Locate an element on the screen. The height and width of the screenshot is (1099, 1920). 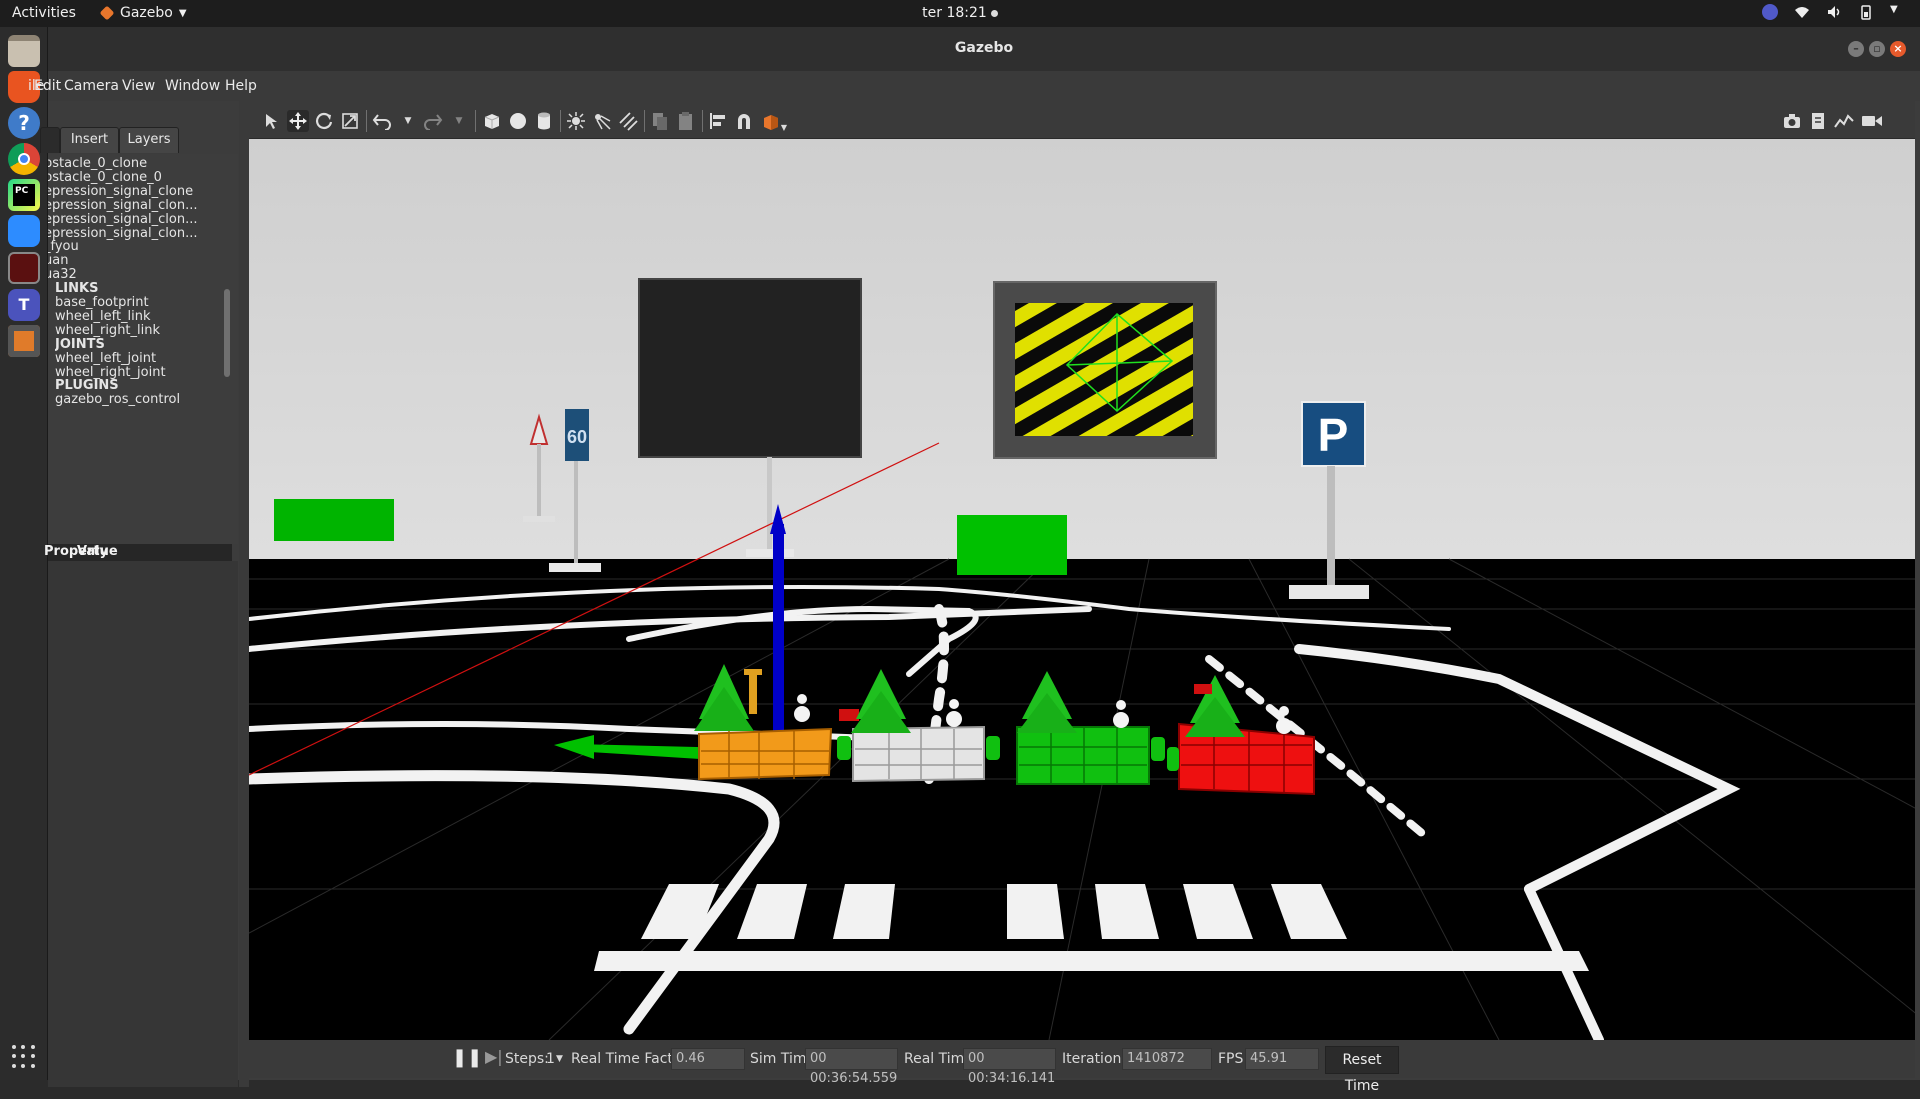
tab-layers: Layers is located at coordinates (149, 140).